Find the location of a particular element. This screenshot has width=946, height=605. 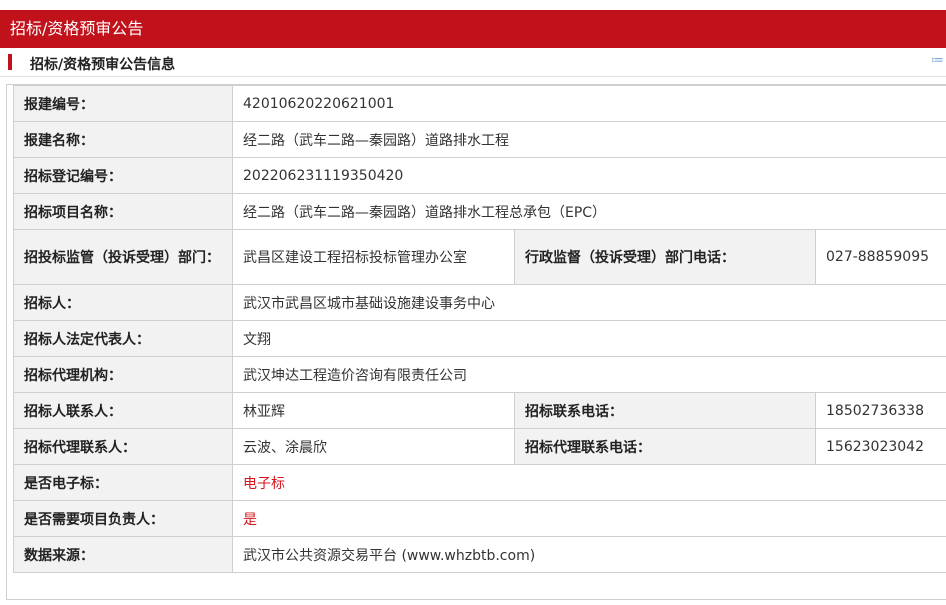

admin-phone-value: 027-88859095 is located at coordinates (880, 257).